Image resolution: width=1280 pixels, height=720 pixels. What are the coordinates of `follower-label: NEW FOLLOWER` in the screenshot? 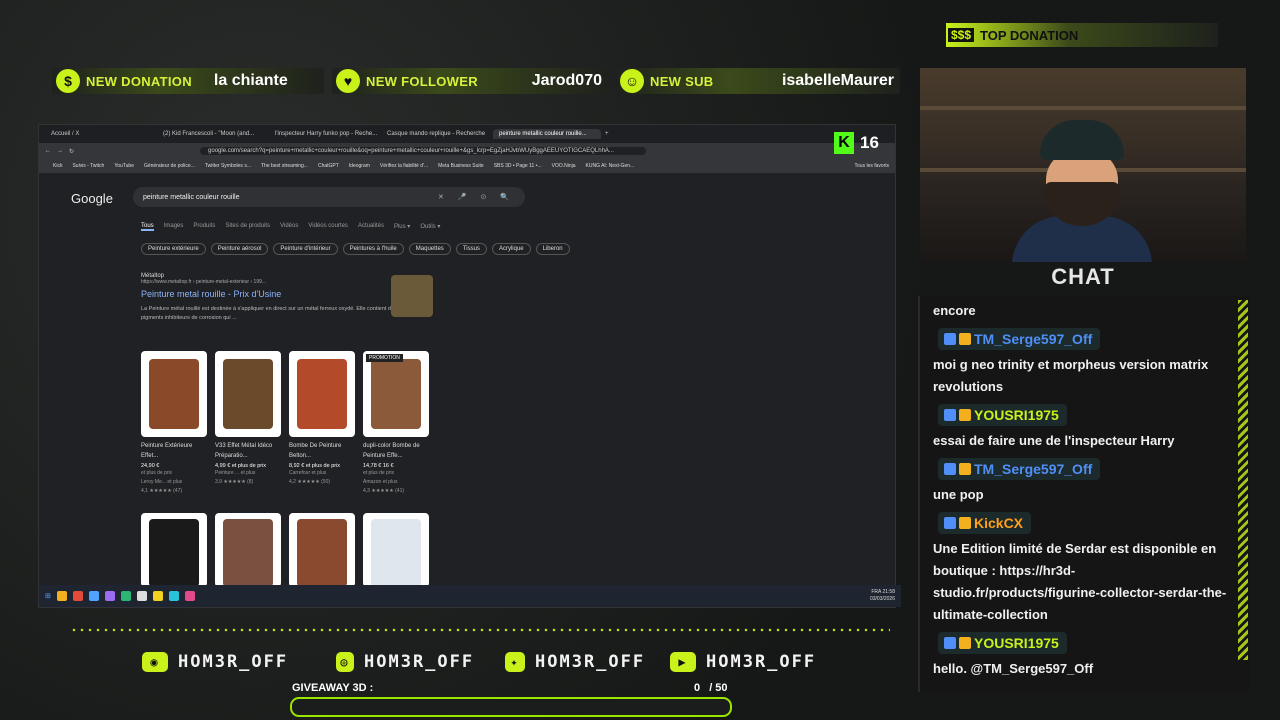 It's located at (422, 81).